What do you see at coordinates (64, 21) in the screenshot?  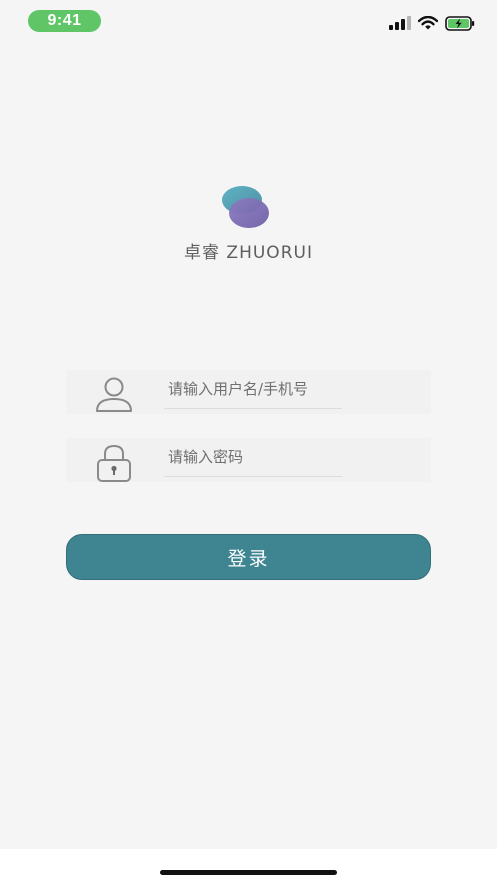 I see `status-time: 9:41` at bounding box center [64, 21].